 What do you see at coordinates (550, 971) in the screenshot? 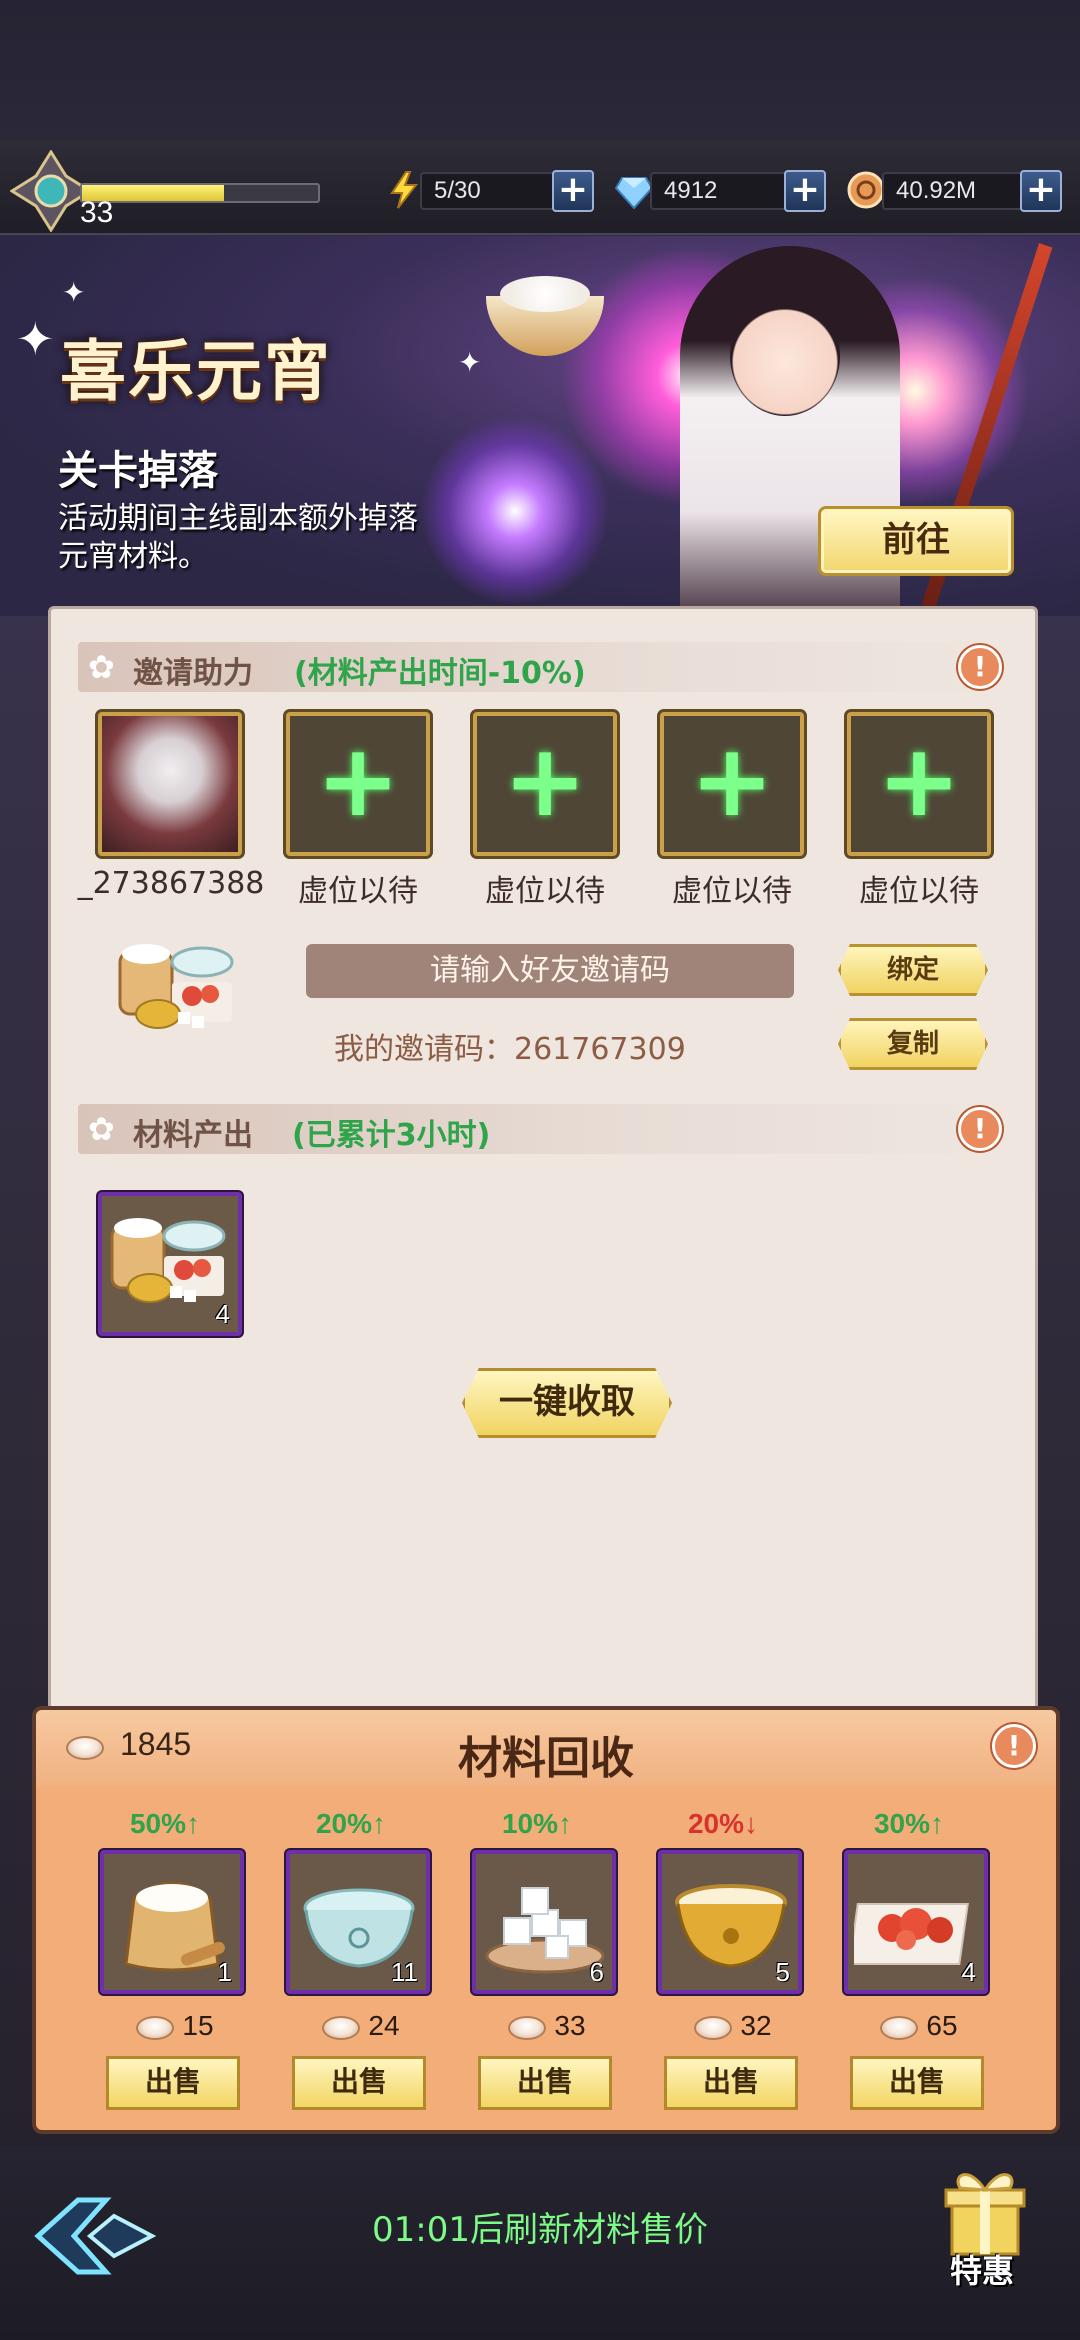
I see `invite-code-input: 请输入好友邀请码` at bounding box center [550, 971].